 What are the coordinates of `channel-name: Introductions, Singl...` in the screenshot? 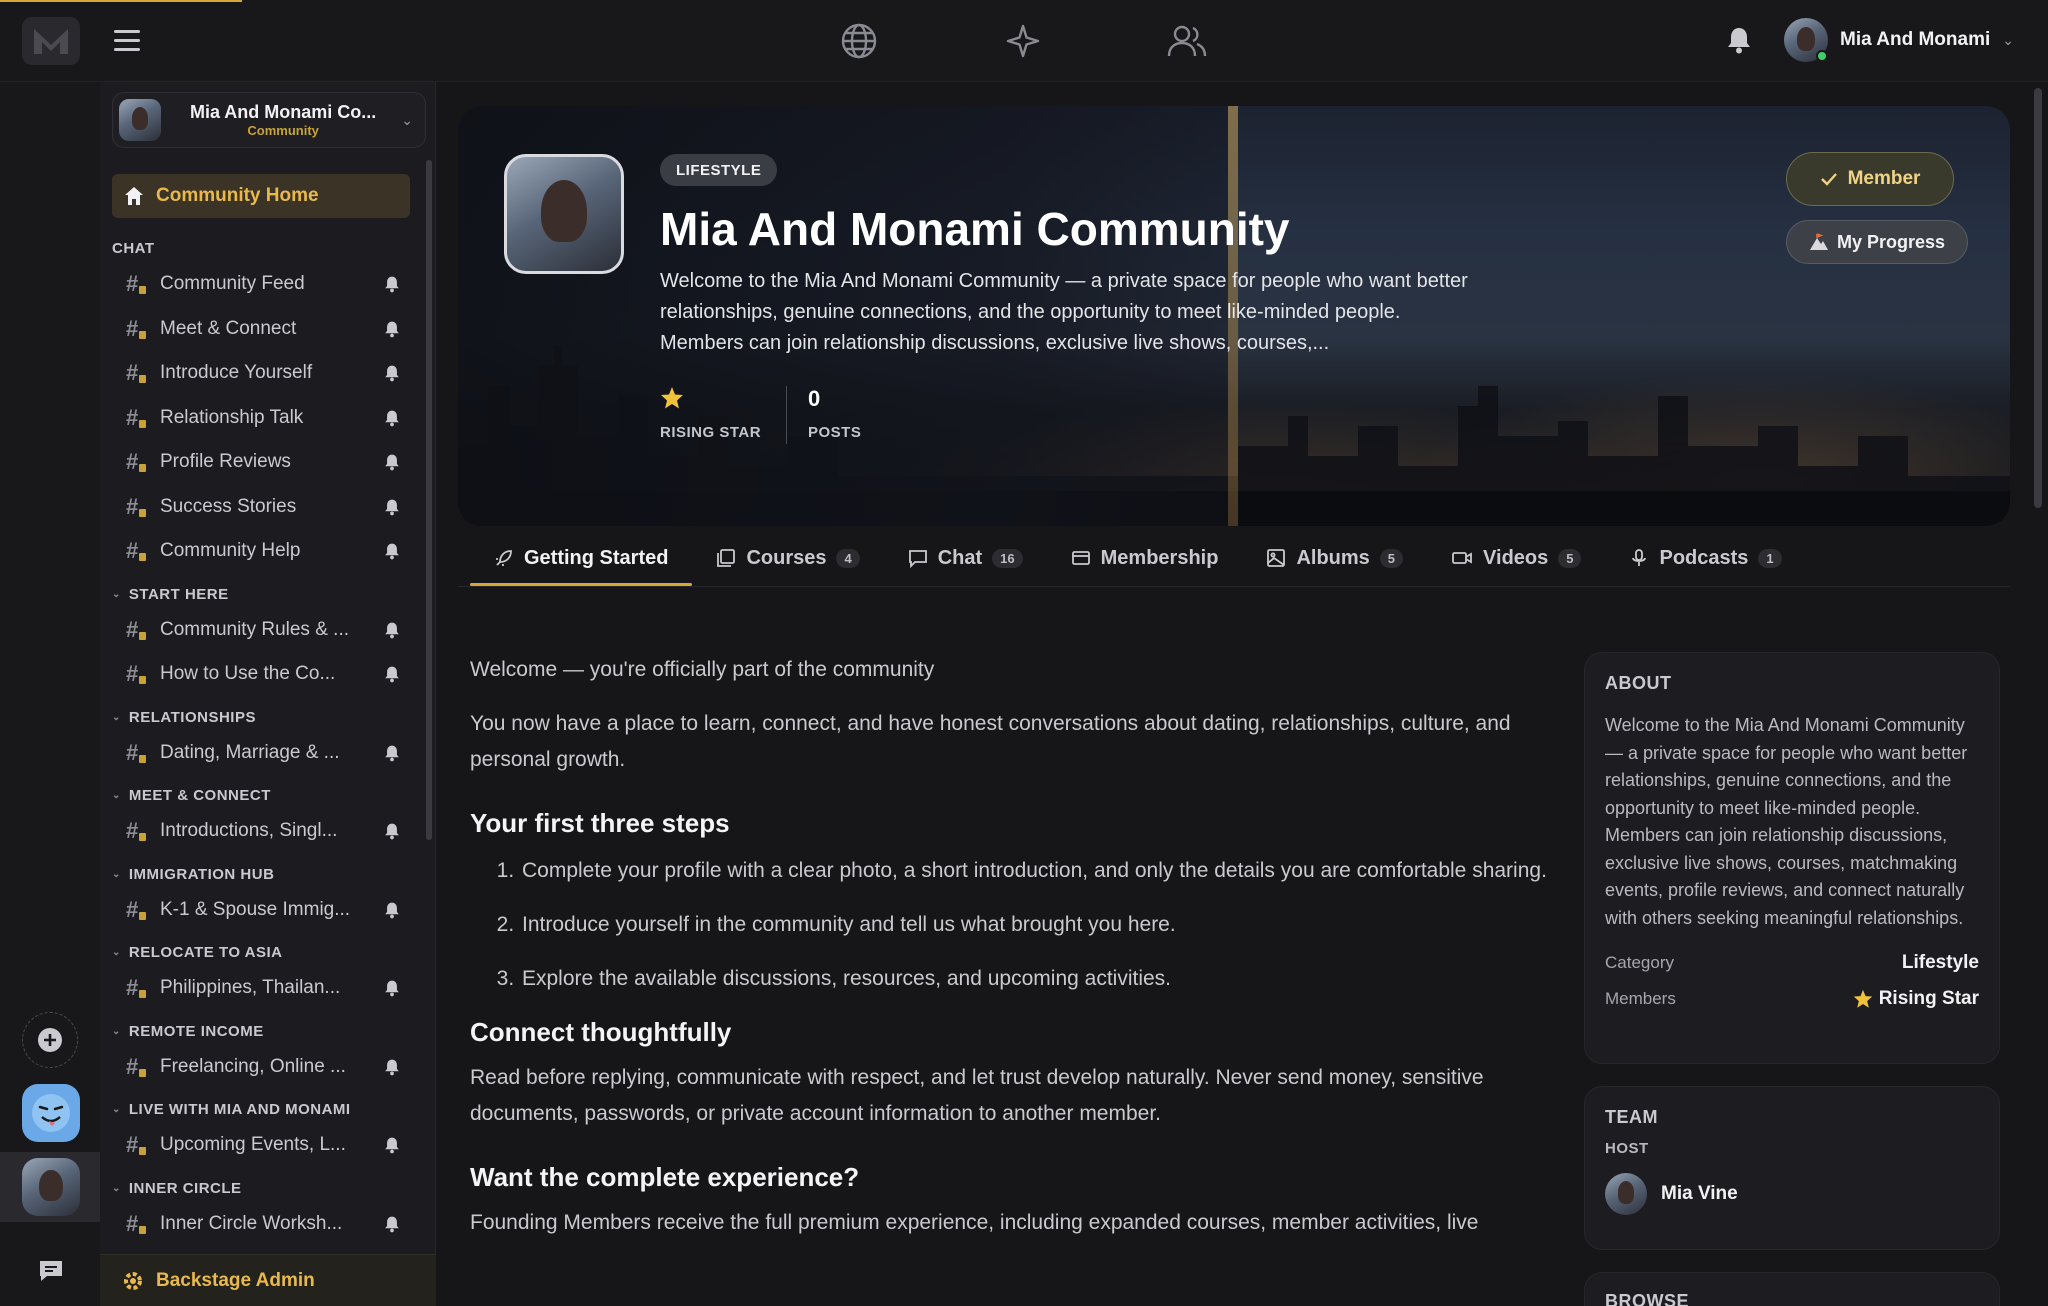 It's located at (249, 830).